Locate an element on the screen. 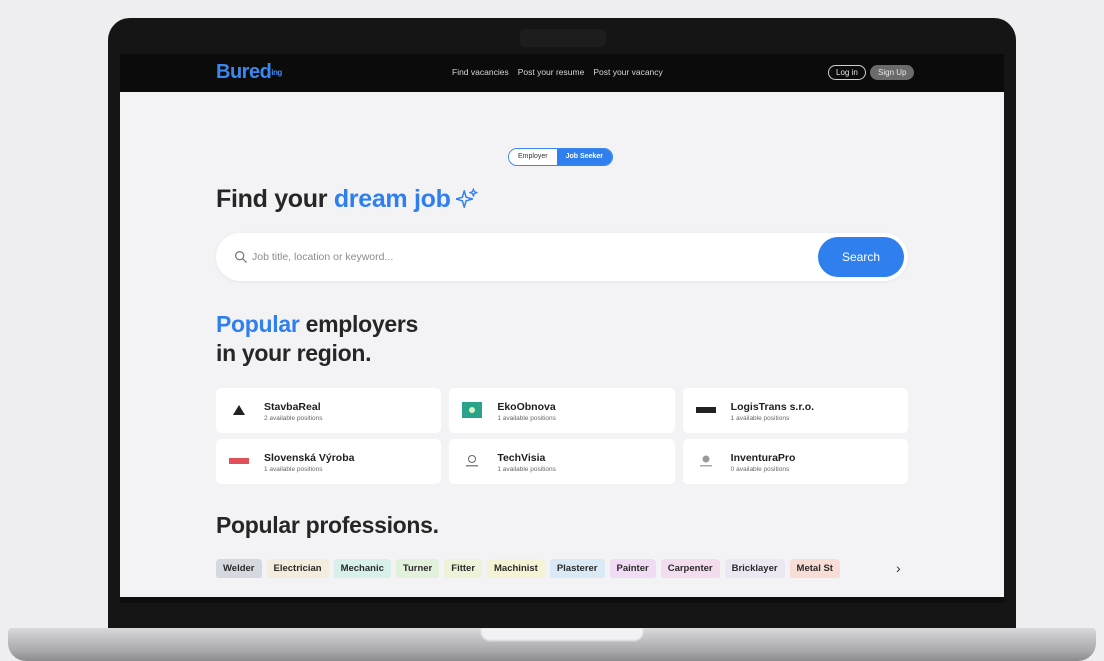 This screenshot has height=661, width=1104. profession-chip-bricklayer: Bricklayer is located at coordinates (754, 568).